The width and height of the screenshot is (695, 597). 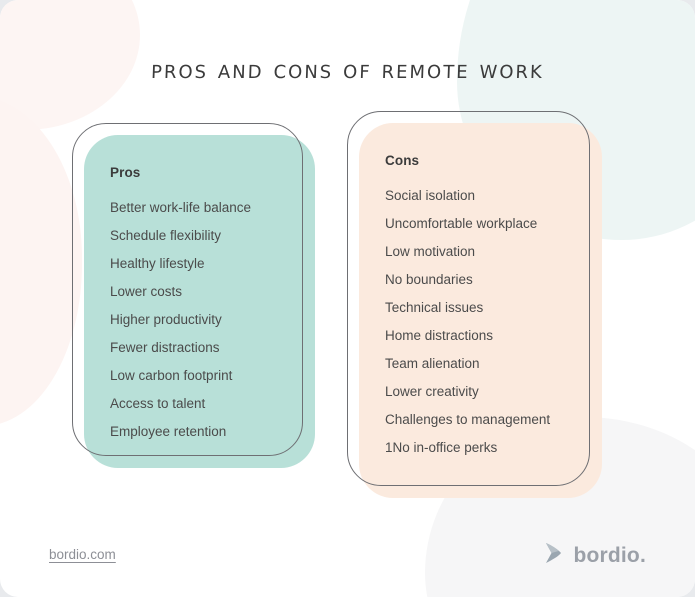 I want to click on list-item: Access to talent, so click(x=158, y=403).